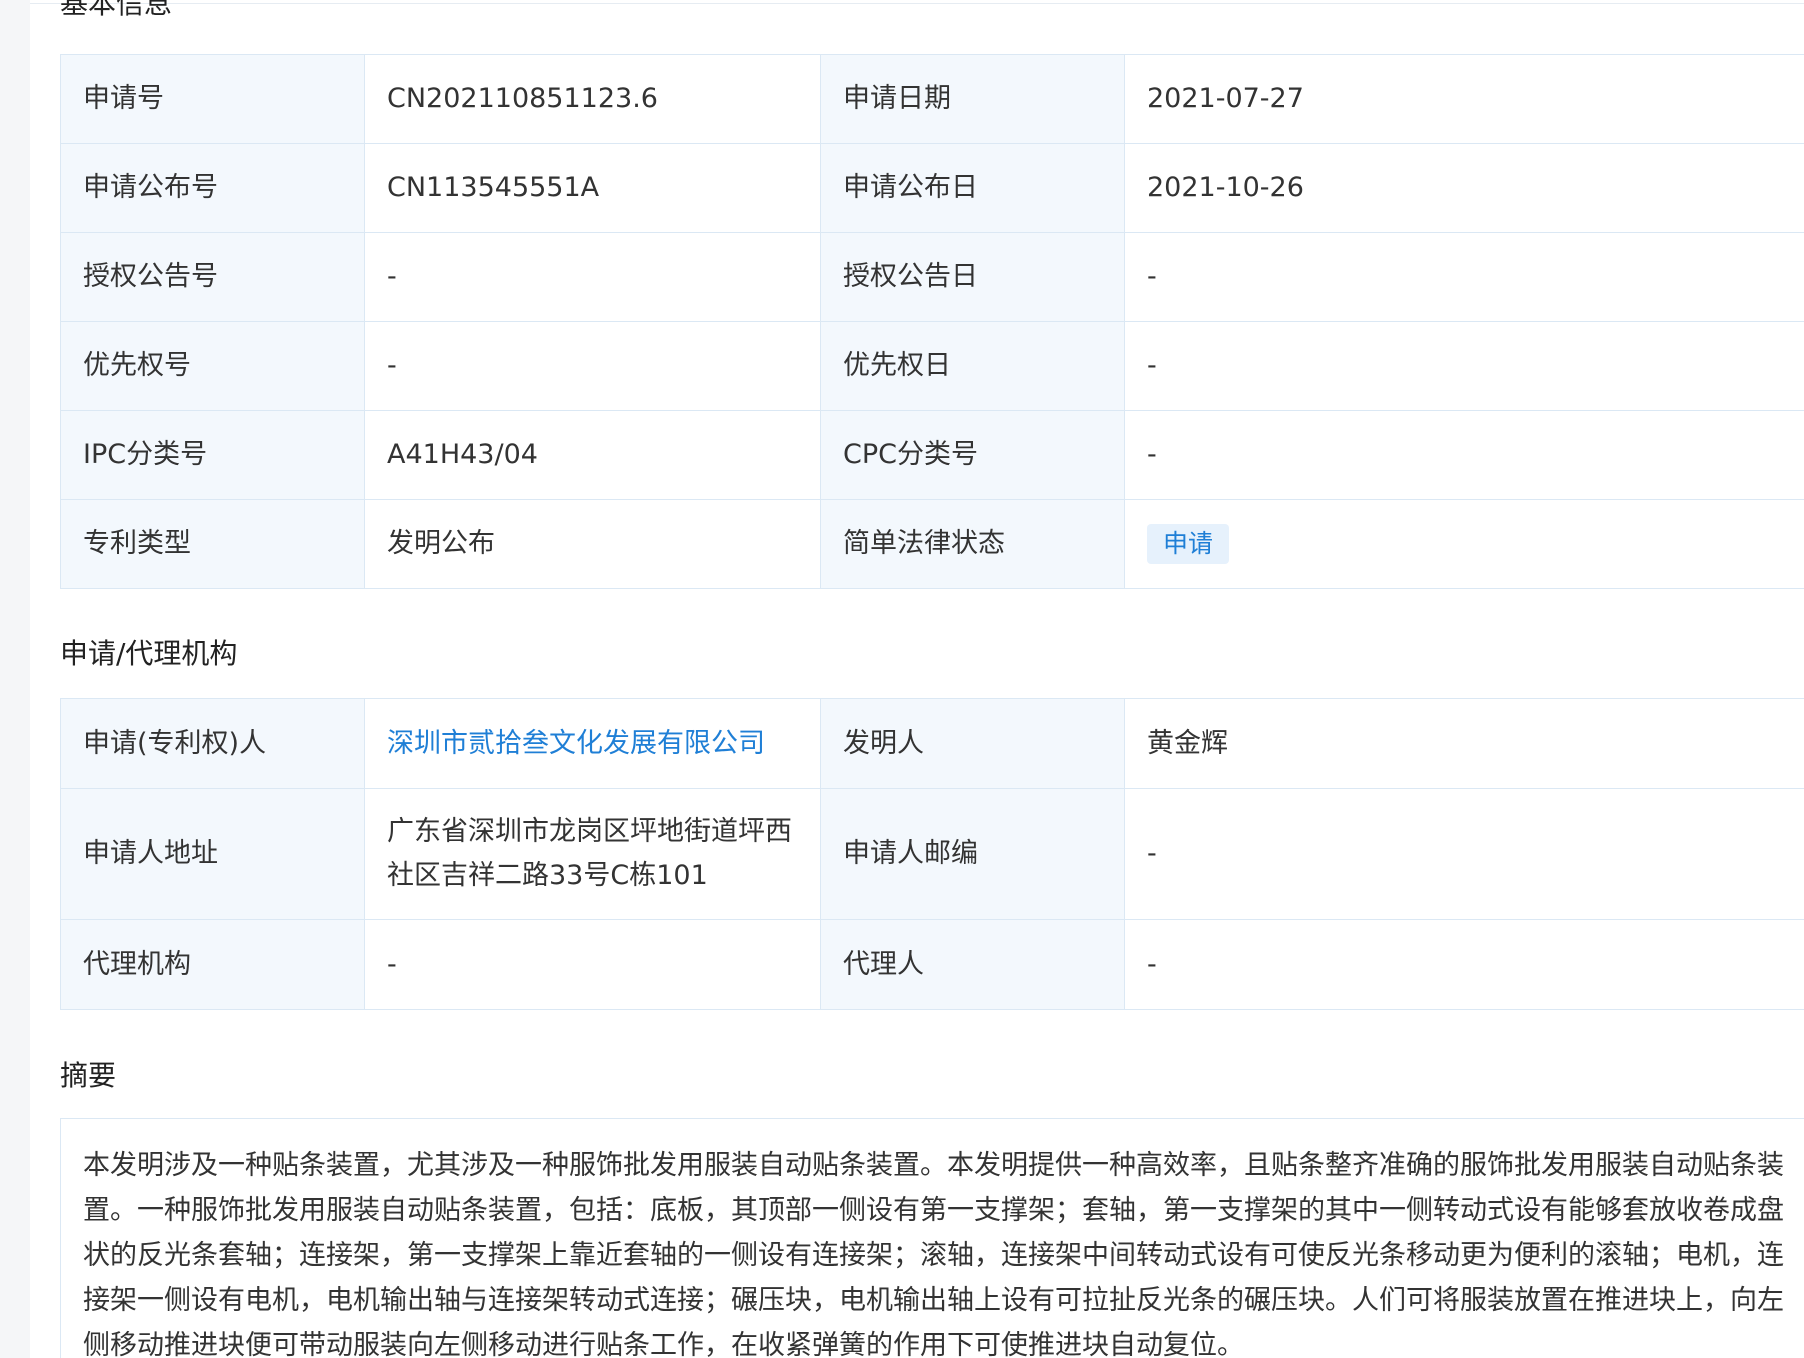 This screenshot has width=1804, height=1358. What do you see at coordinates (972, 277) in the screenshot?
I see `field-label: 授权公告日` at bounding box center [972, 277].